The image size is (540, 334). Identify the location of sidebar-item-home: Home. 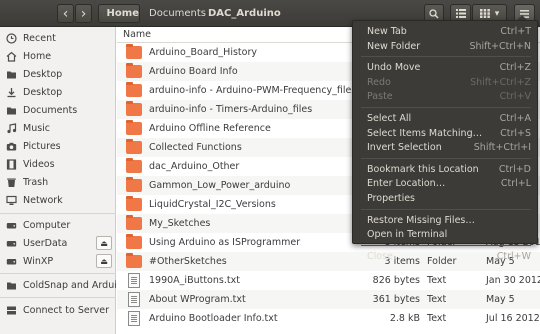
(58, 56).